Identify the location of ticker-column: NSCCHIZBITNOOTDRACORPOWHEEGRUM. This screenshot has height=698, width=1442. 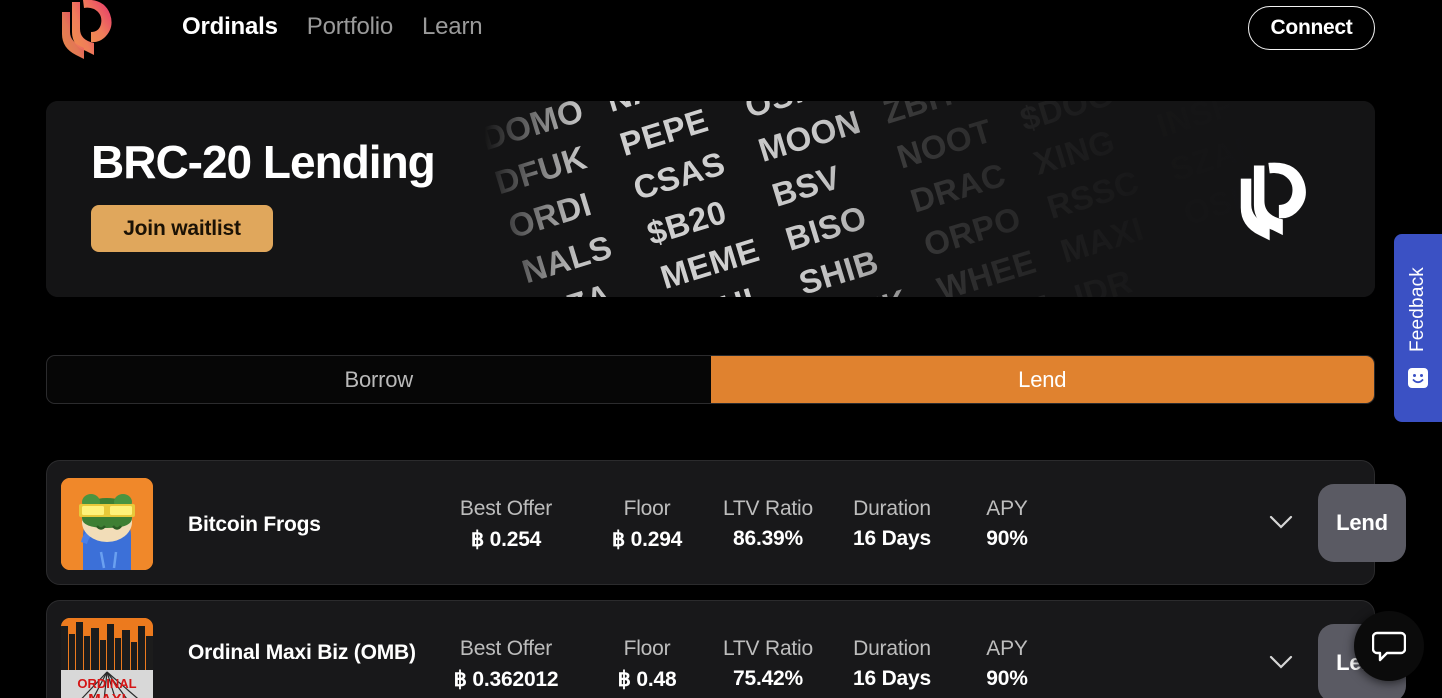
(969, 199).